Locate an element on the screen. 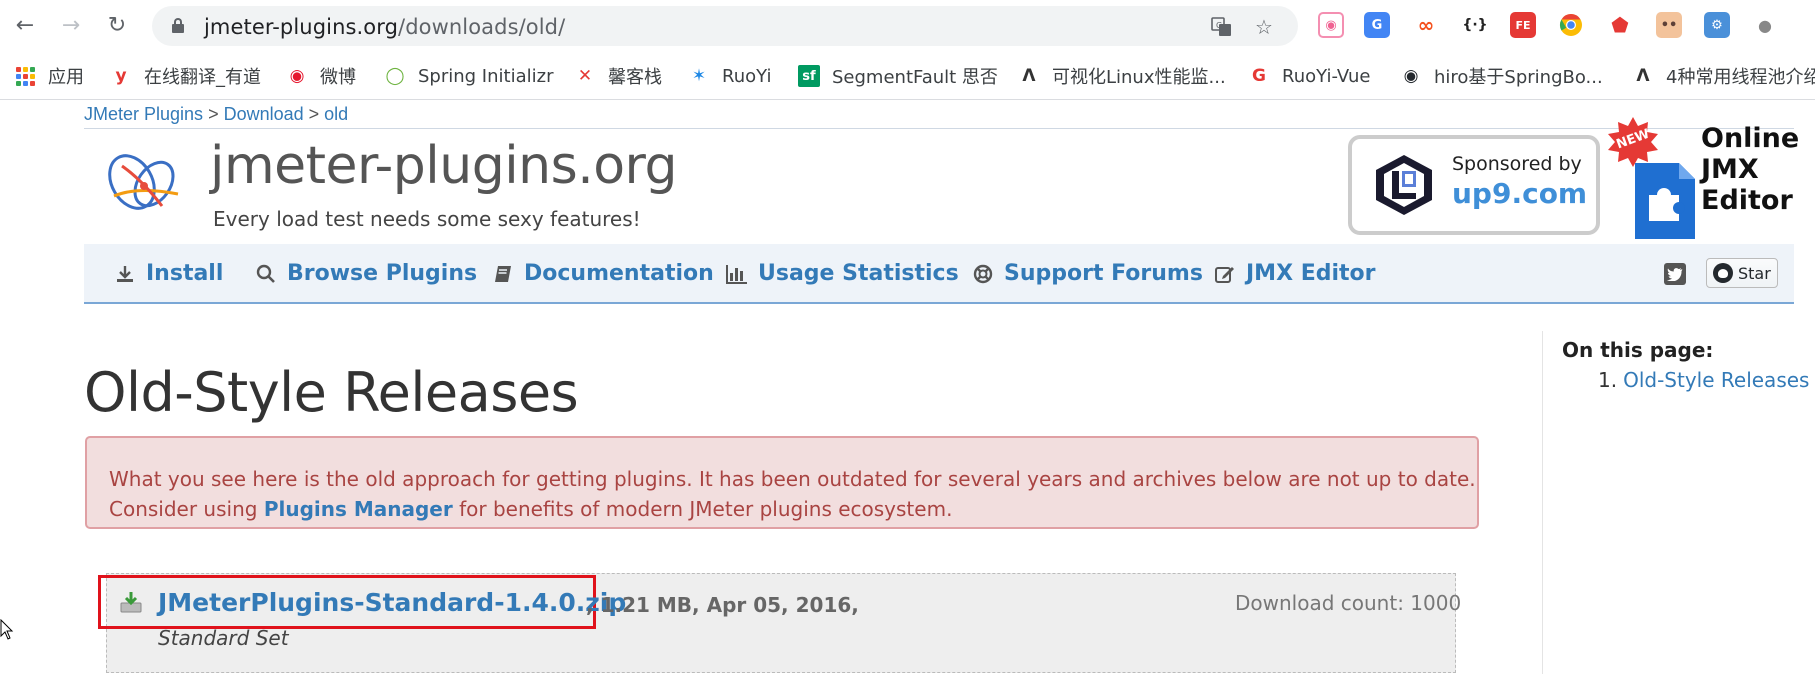 The height and width of the screenshot is (674, 1815). page-title: Old-Style Releases is located at coordinates (331, 392).